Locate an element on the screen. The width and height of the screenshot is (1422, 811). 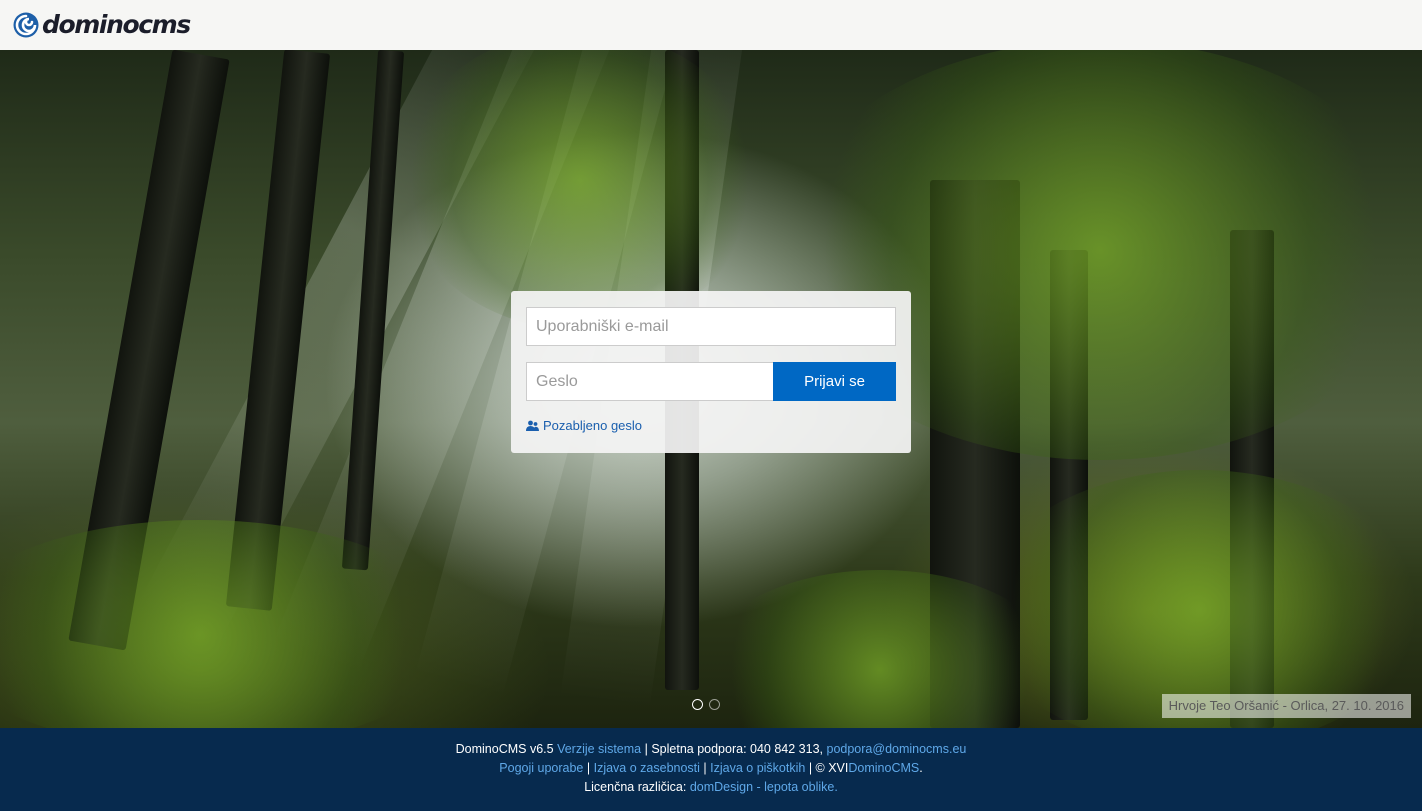
logo-swirl-icon is located at coordinates (26, 24).